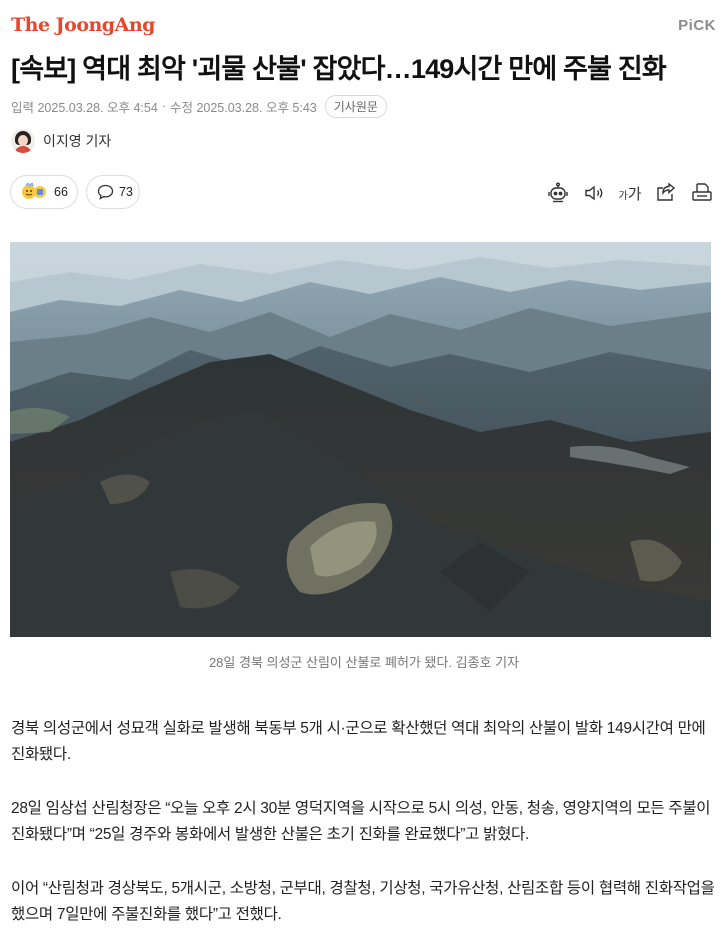 The image size is (728, 938). Describe the element at coordinates (697, 25) in the screenshot. I see `pick-label: PiCK` at that location.